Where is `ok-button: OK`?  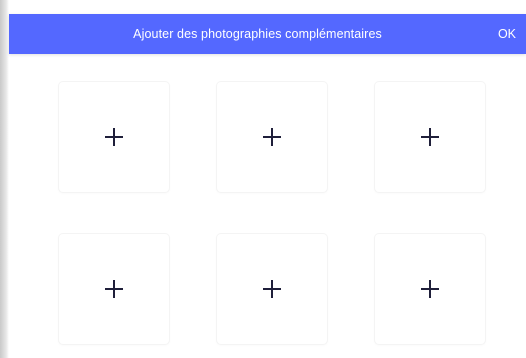
ok-button: OK is located at coordinates (507, 34).